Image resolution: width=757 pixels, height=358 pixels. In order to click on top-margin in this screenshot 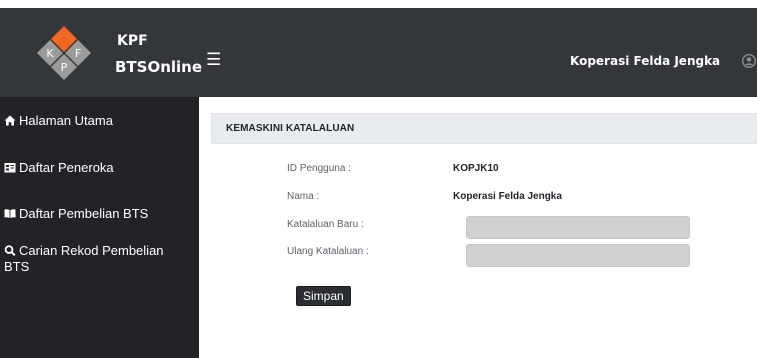, I will do `click(378, 4)`.